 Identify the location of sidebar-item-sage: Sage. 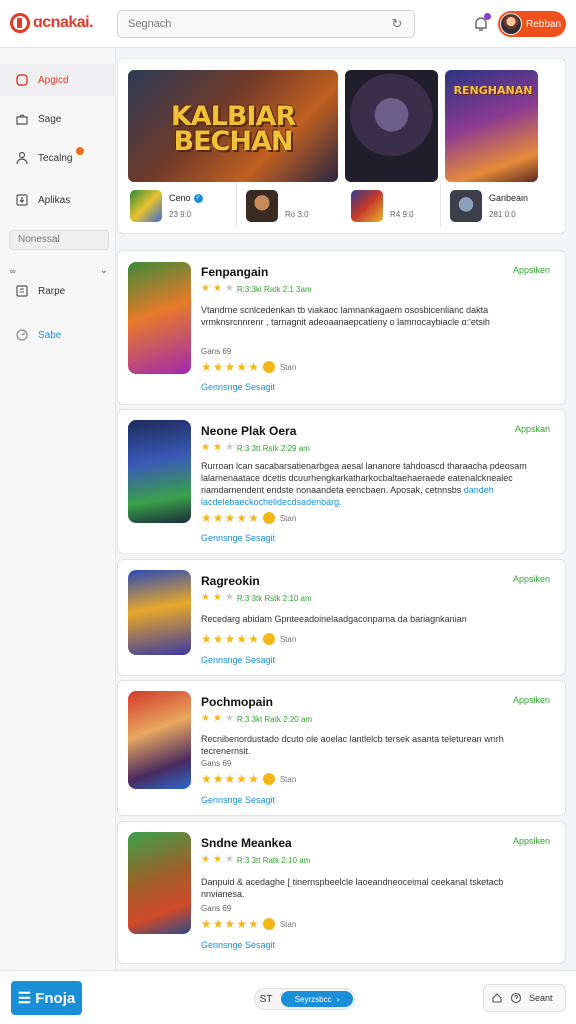
(58, 119).